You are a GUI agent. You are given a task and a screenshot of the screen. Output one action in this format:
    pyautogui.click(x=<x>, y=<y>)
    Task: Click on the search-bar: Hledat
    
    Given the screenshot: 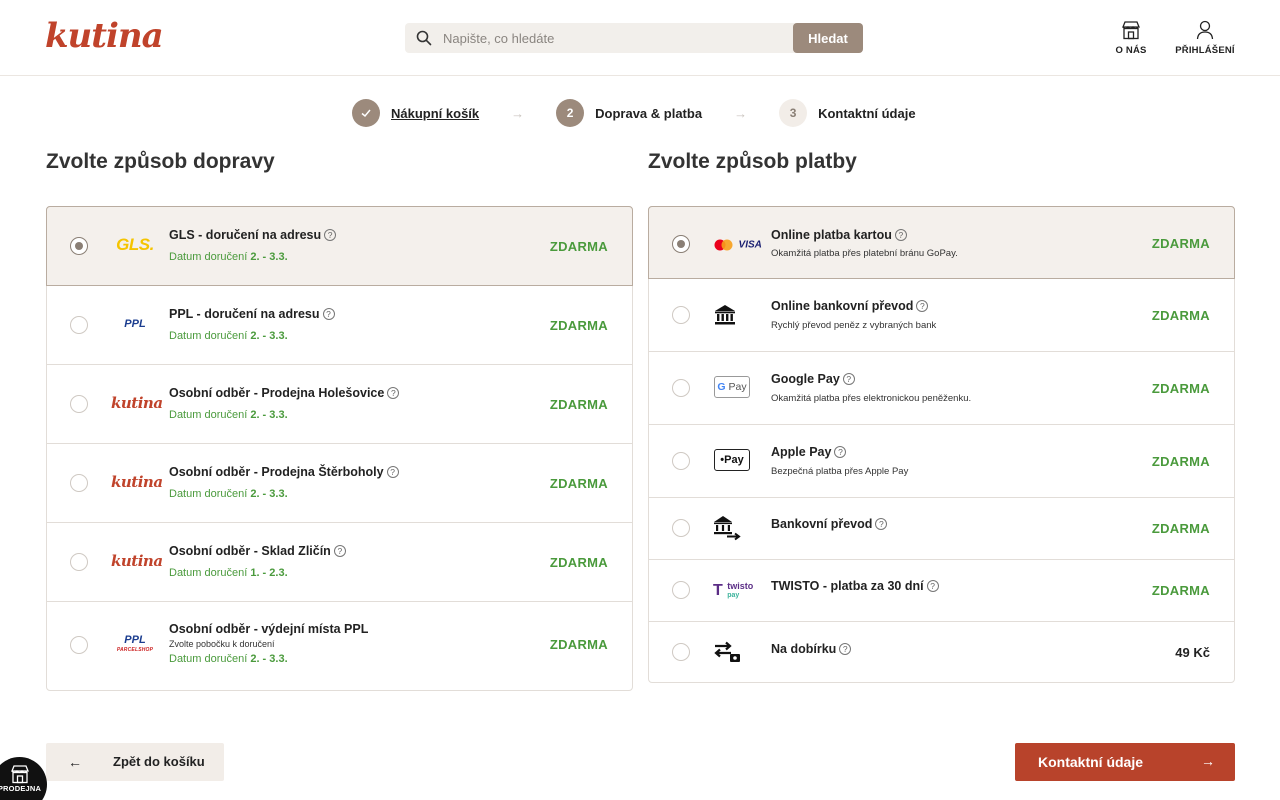 What is the action you would take?
    pyautogui.click(x=634, y=38)
    